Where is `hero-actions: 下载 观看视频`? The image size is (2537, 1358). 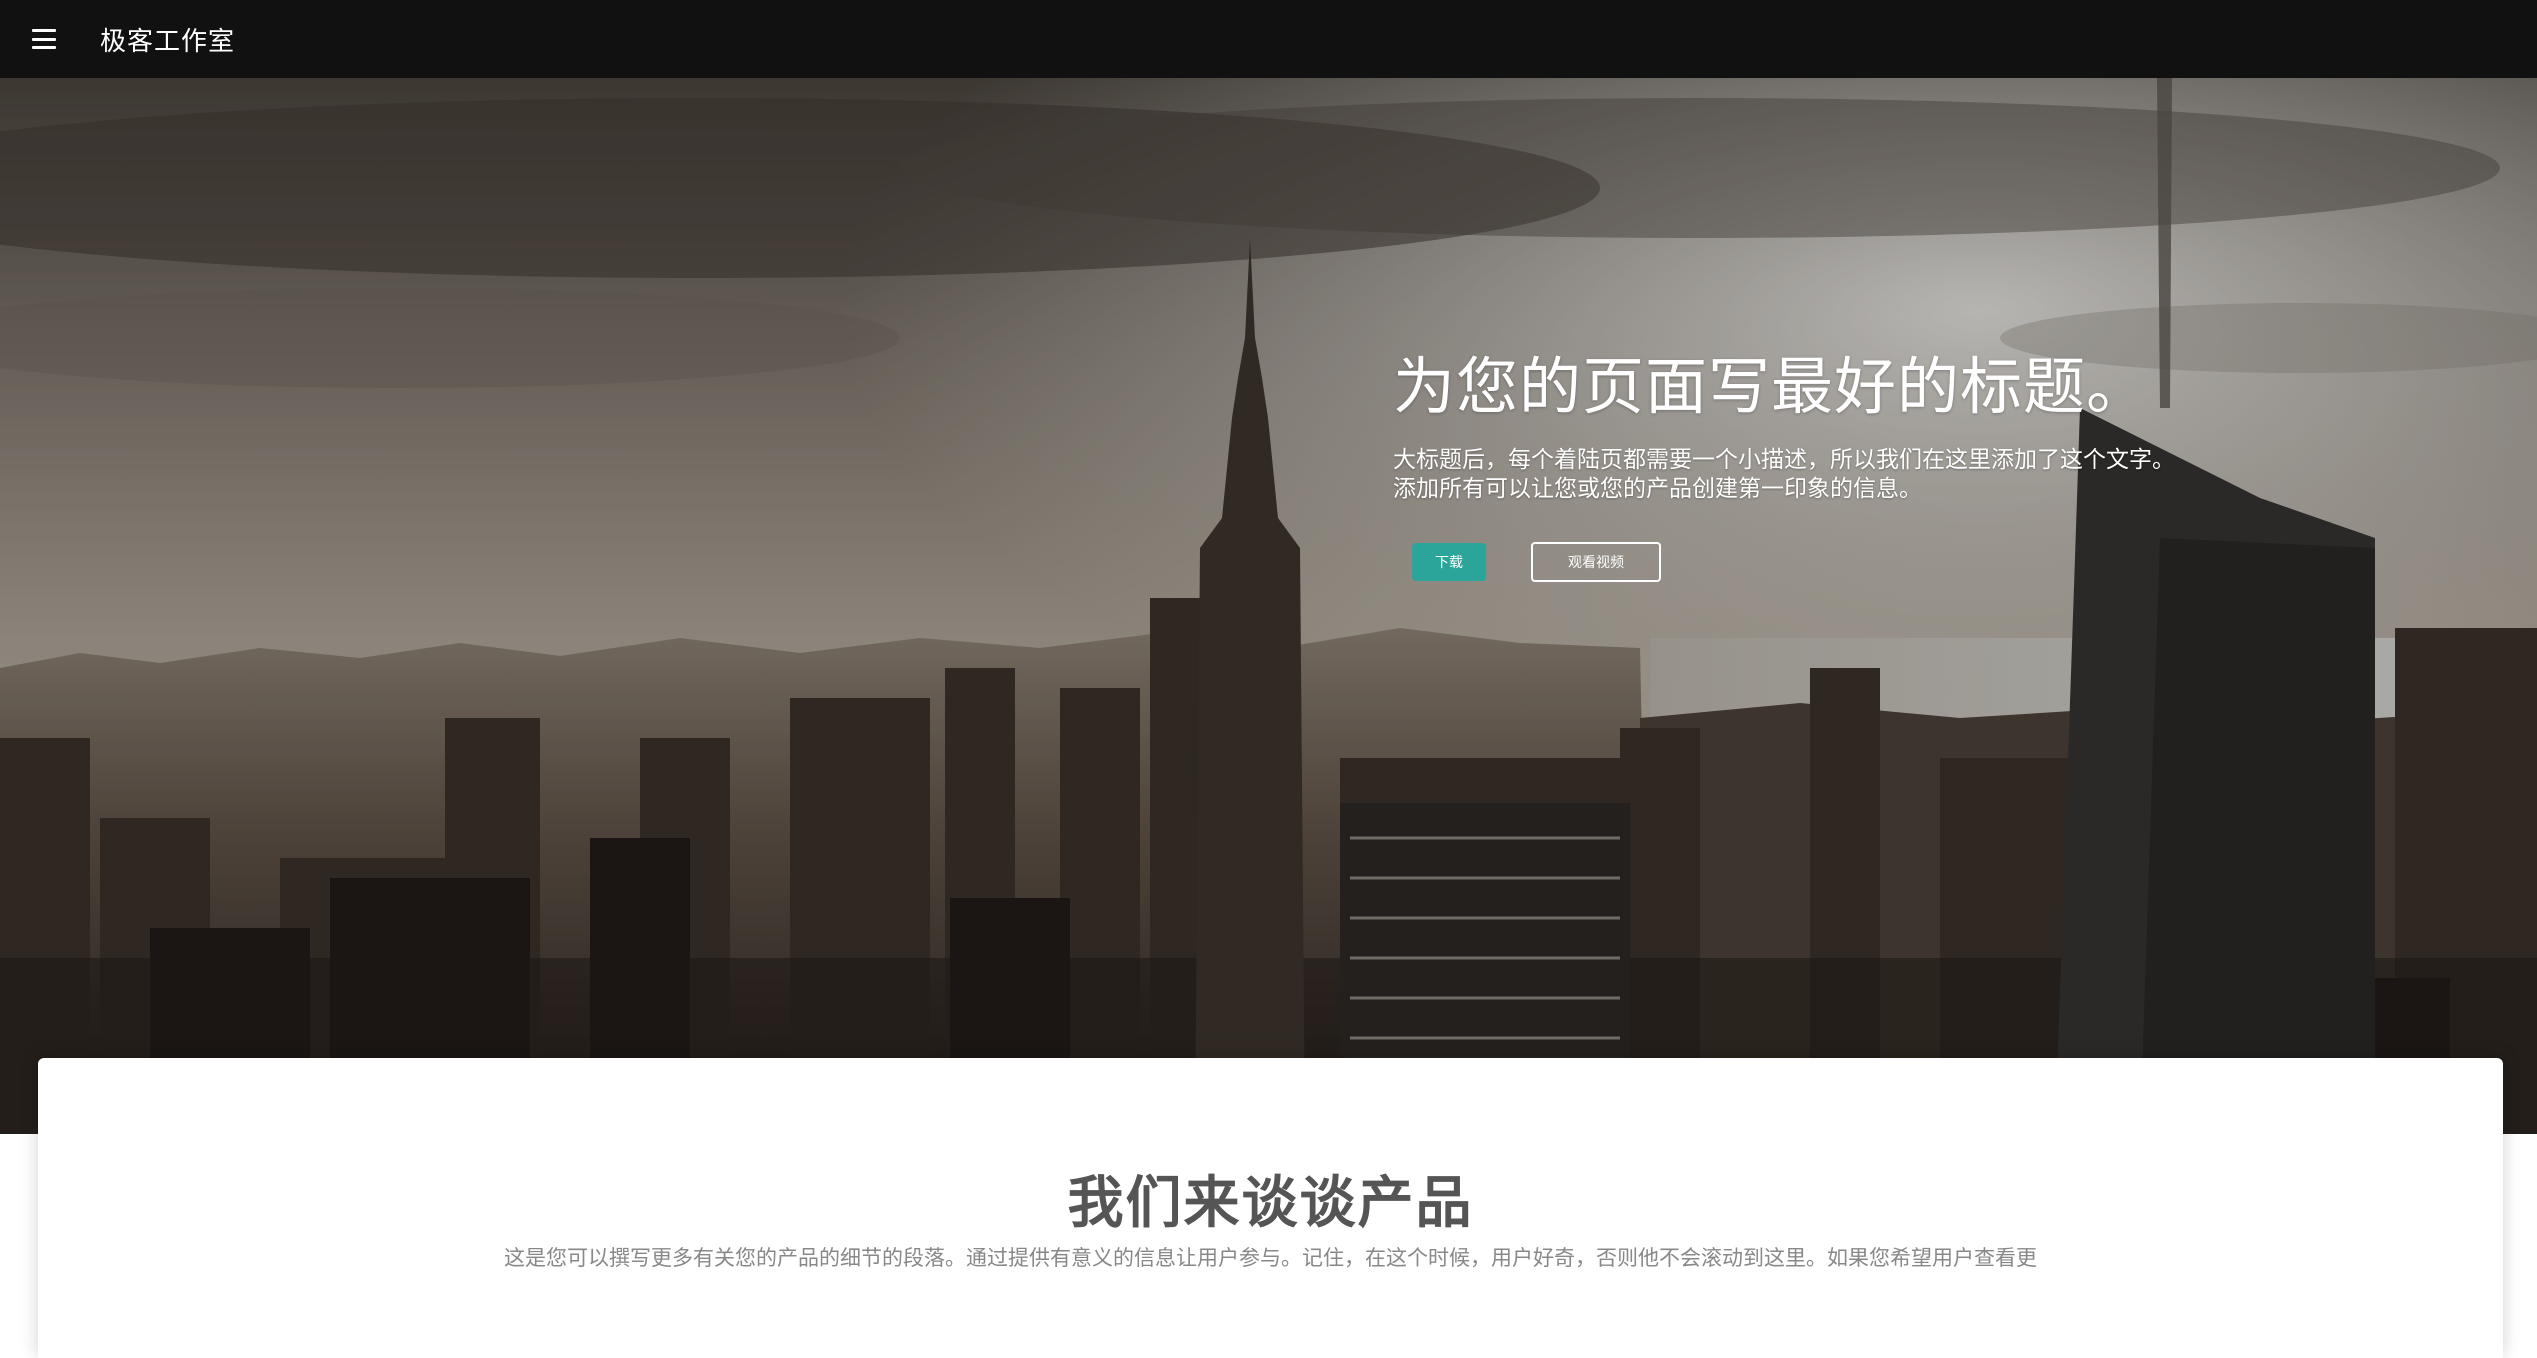
hero-actions: 下载 观看视频 is located at coordinates (1893, 562).